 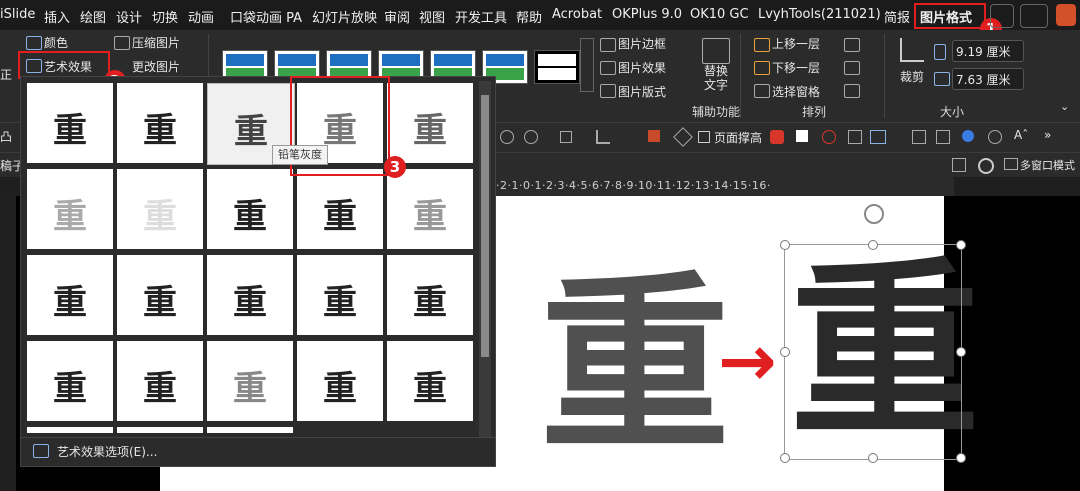 I want to click on comment-icon, so click(x=1034, y=16).